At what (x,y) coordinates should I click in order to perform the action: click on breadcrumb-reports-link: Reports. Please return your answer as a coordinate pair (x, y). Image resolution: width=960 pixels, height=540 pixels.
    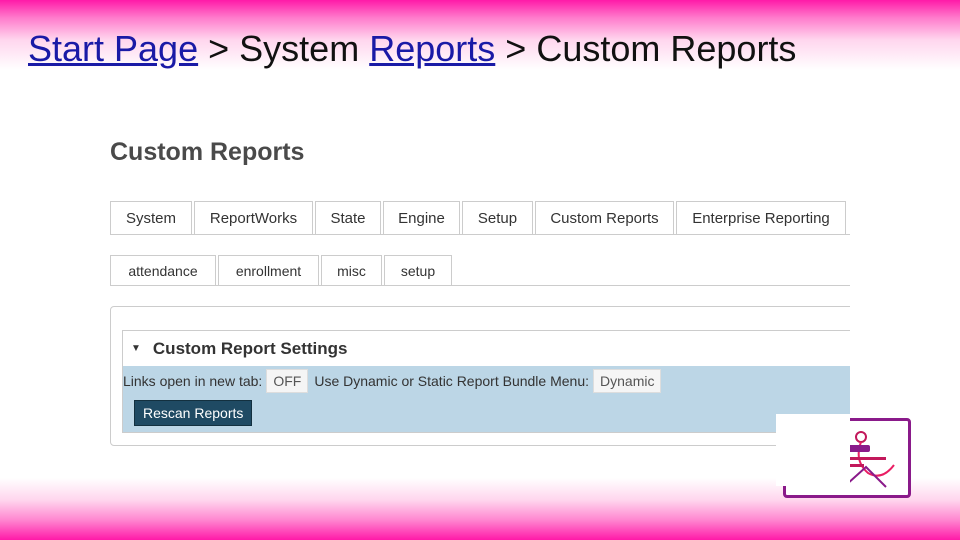
    Looking at the image, I should click on (432, 48).